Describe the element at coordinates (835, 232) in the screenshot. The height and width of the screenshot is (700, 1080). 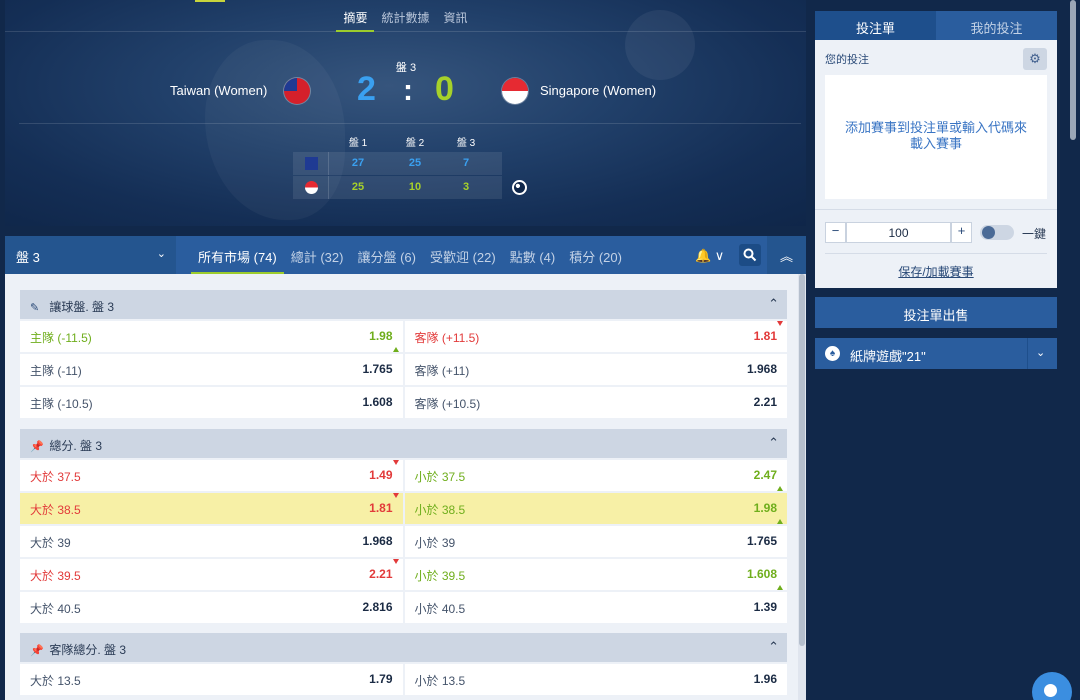
I see `stake-decrease-button: −` at that location.